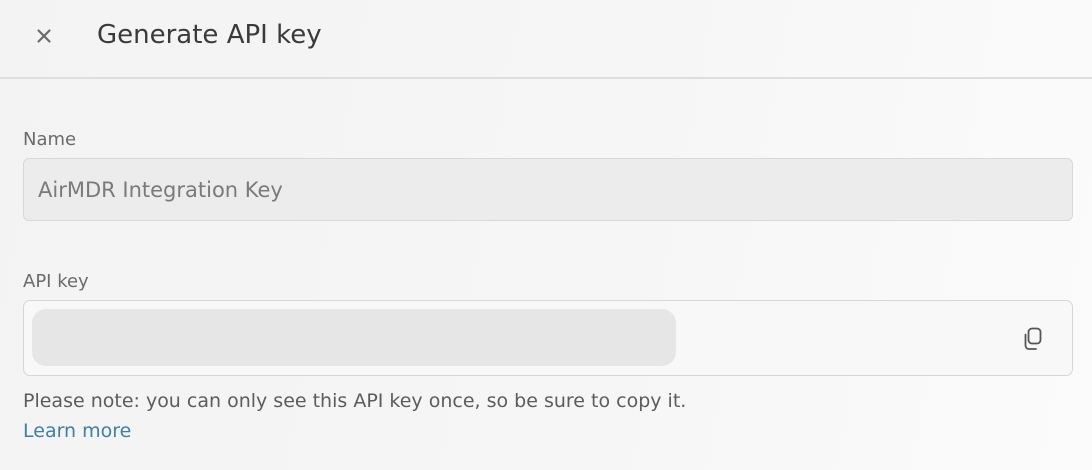 This screenshot has width=1092, height=470. I want to click on copy-icon, so click(1033, 339).